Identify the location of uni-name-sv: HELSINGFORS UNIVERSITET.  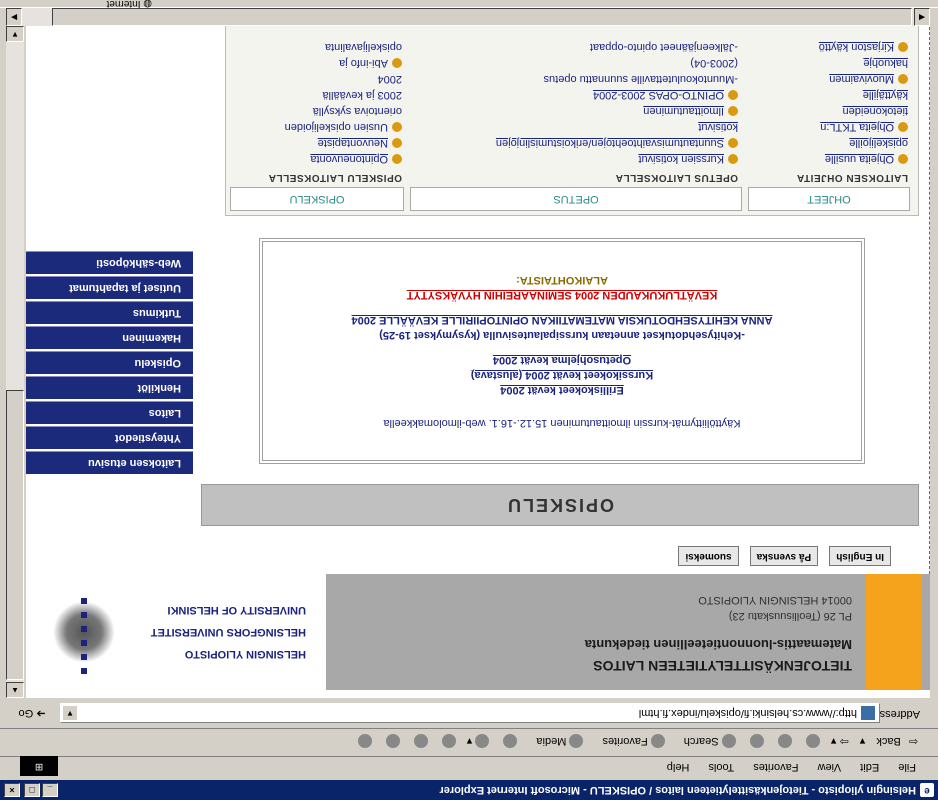
(228, 632).